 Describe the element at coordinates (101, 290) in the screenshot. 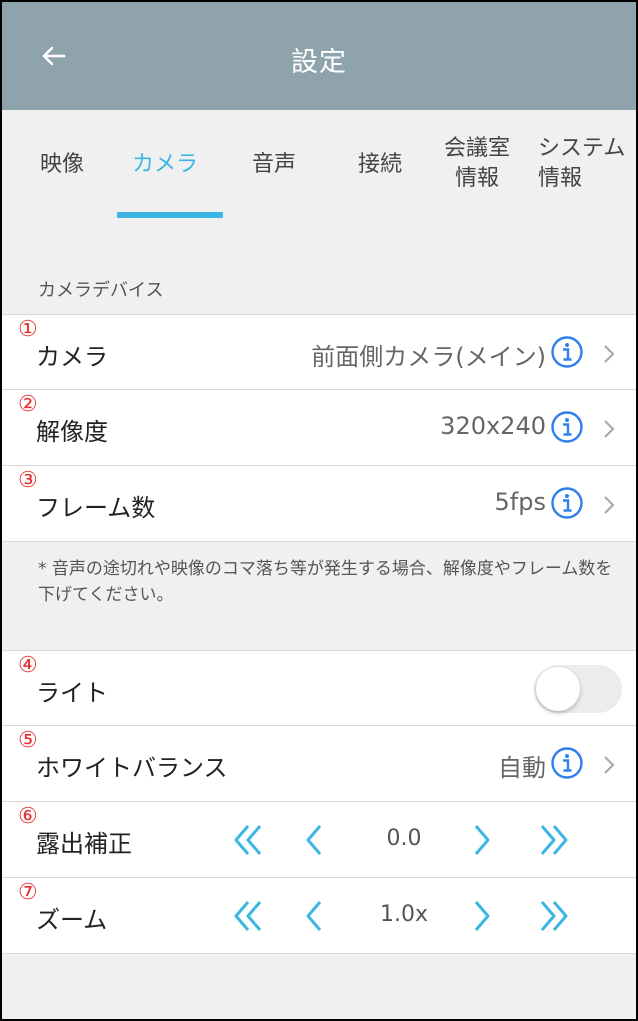

I see `section-label-camera-device: カメラデバイス` at that location.